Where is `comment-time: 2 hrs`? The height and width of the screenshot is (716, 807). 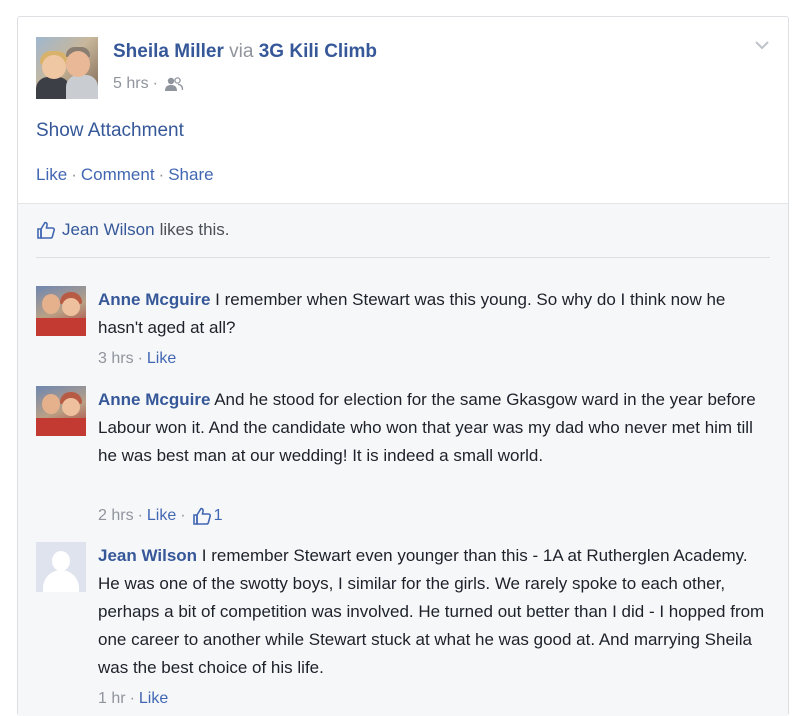 comment-time: 2 hrs is located at coordinates (116, 516).